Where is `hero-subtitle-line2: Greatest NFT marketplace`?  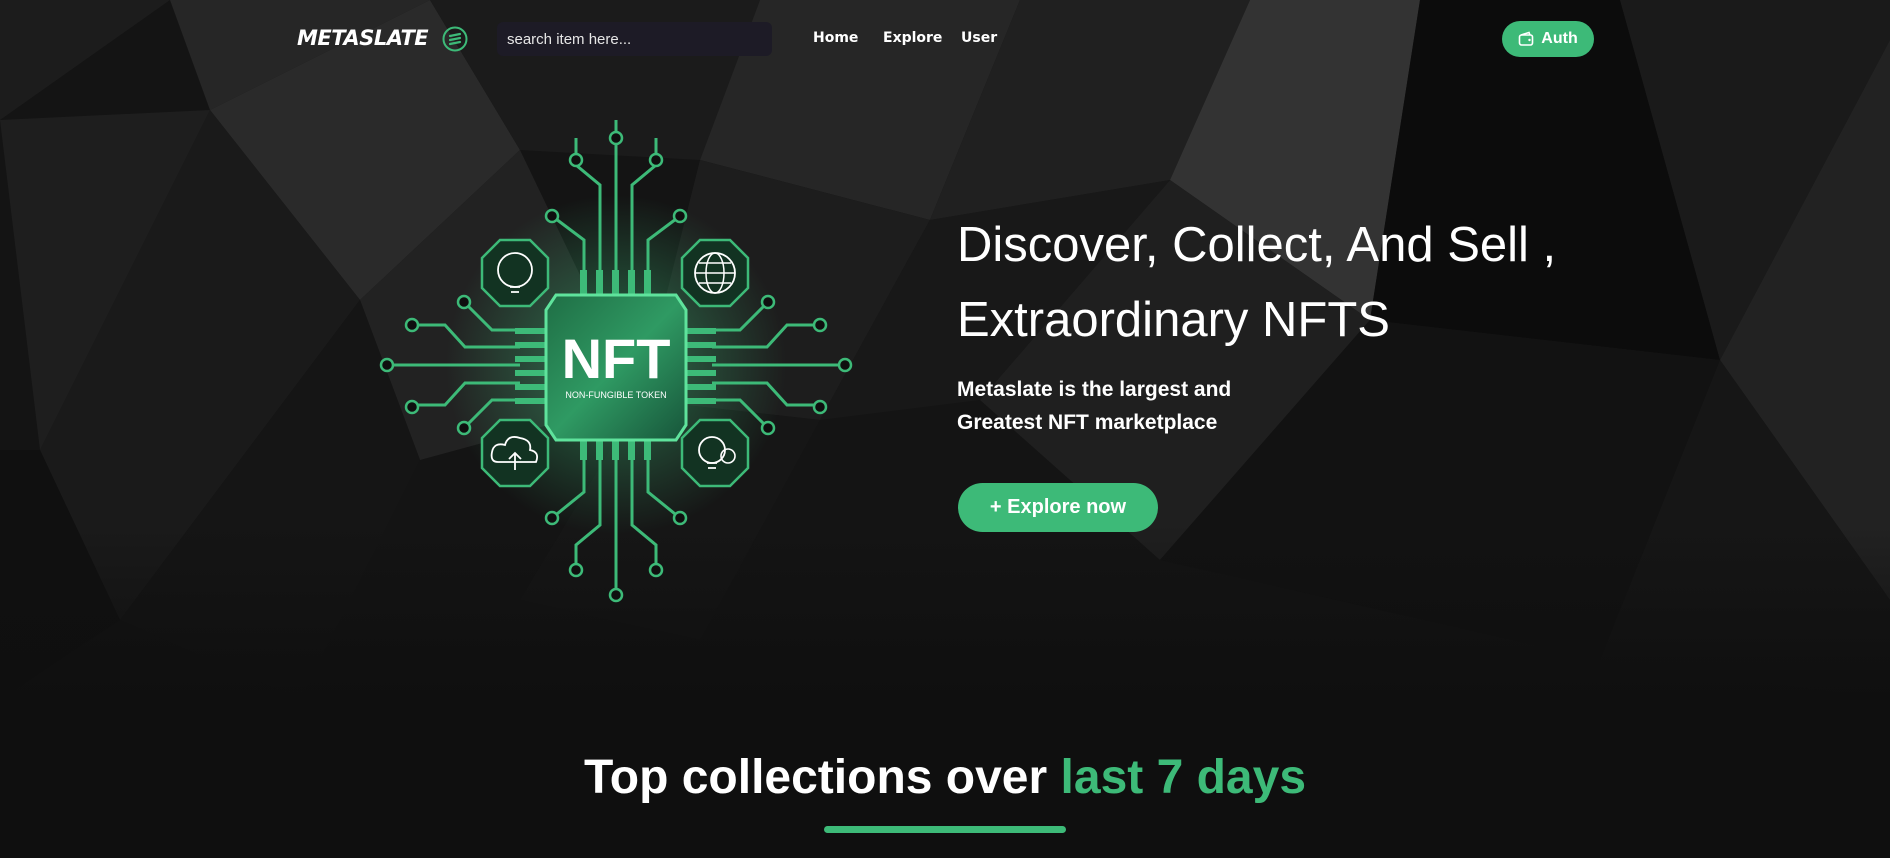 hero-subtitle-line2: Greatest NFT marketplace is located at coordinates (1087, 422).